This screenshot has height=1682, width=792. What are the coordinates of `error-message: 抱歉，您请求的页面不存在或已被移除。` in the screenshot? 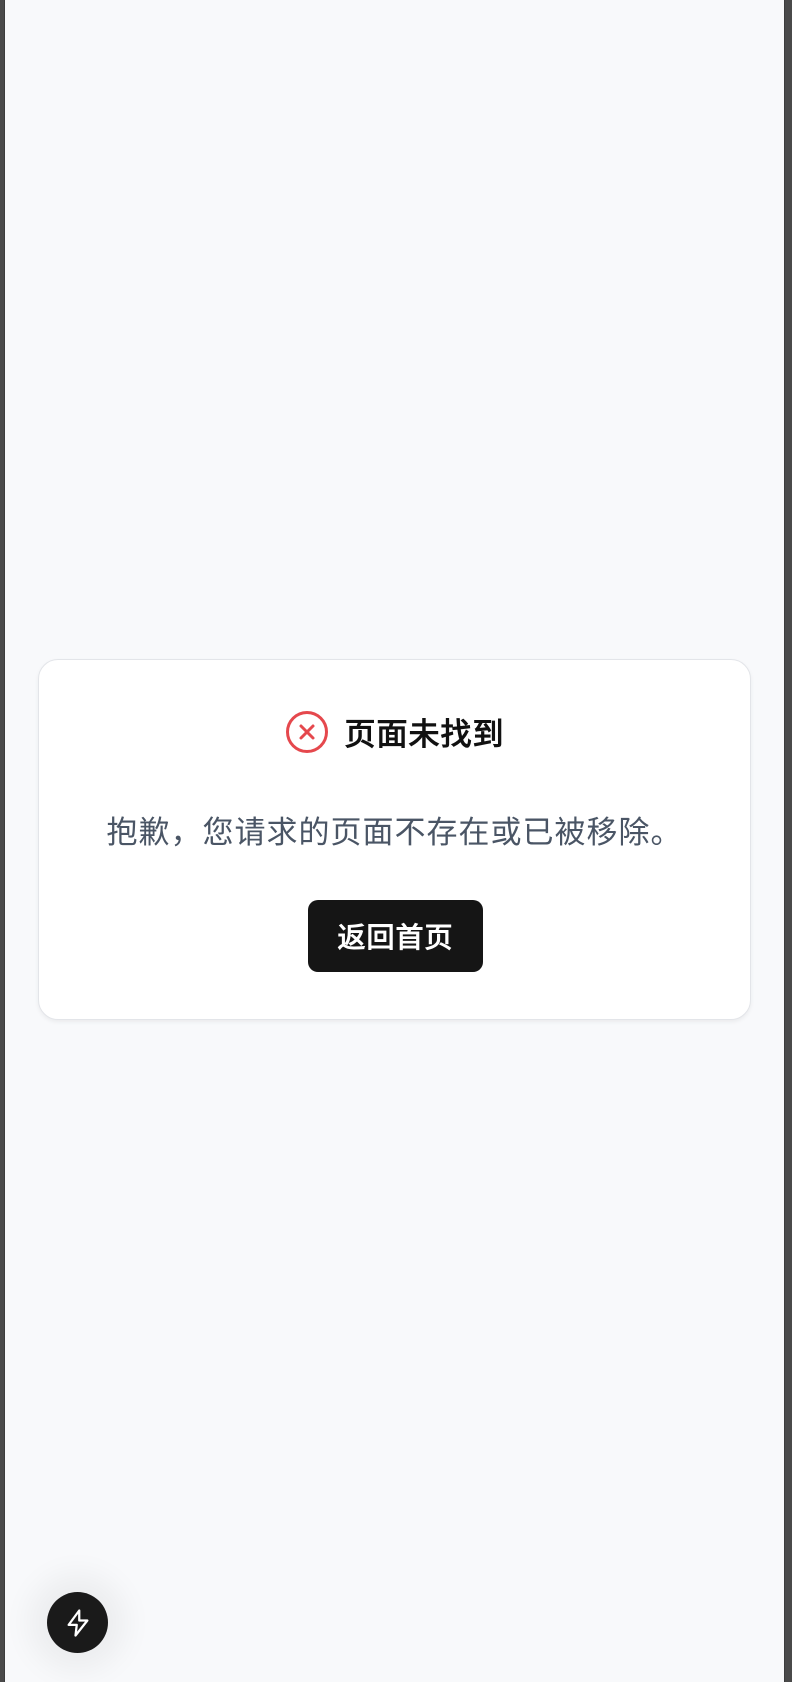 It's located at (394, 833).